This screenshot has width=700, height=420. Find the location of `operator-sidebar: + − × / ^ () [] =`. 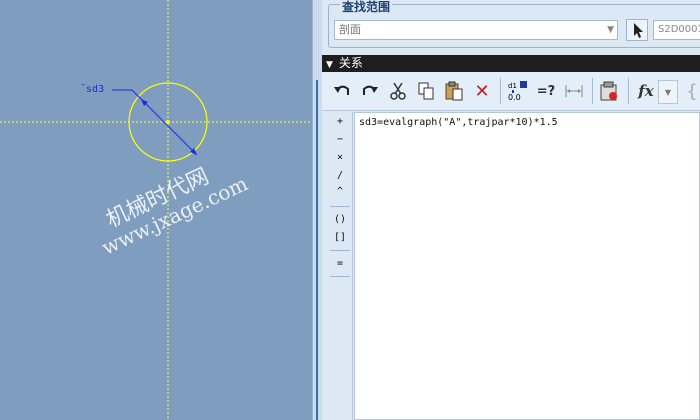

operator-sidebar: + − × / ^ () [] = is located at coordinates (340, 266).